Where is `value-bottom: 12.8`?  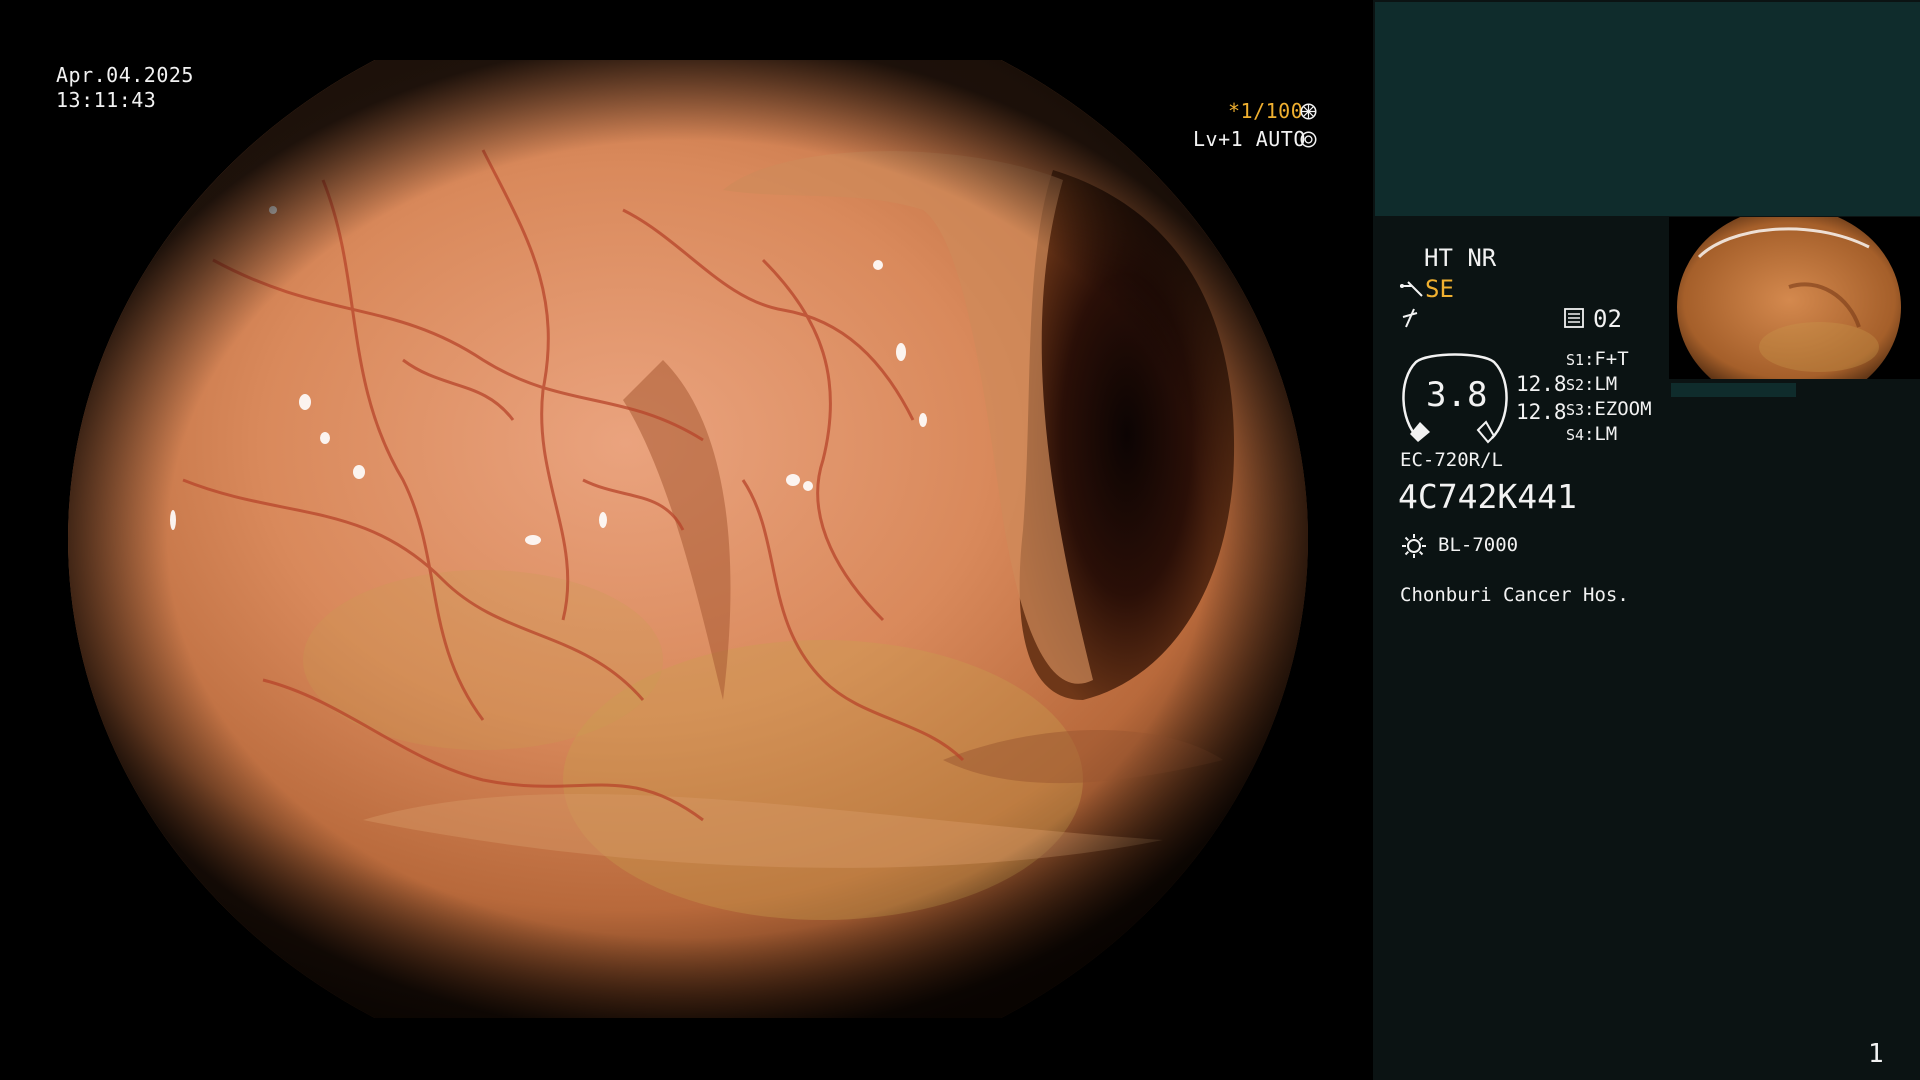
value-bottom: 12.8 is located at coordinates (1541, 412).